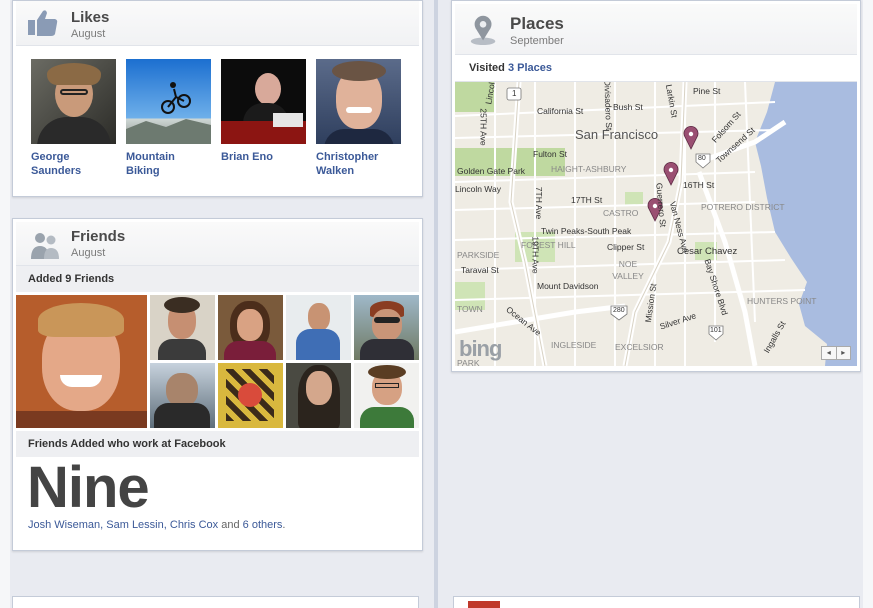 The width and height of the screenshot is (873, 608). I want to click on map-label-fulton-st: Fulton St, so click(550, 154).